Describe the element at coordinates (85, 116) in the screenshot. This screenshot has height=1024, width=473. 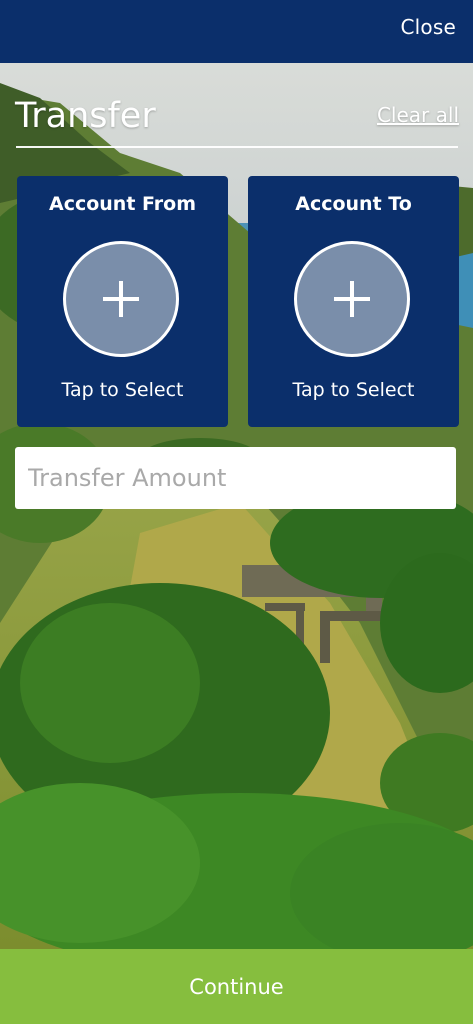
I see `page-title: Transfer` at that location.